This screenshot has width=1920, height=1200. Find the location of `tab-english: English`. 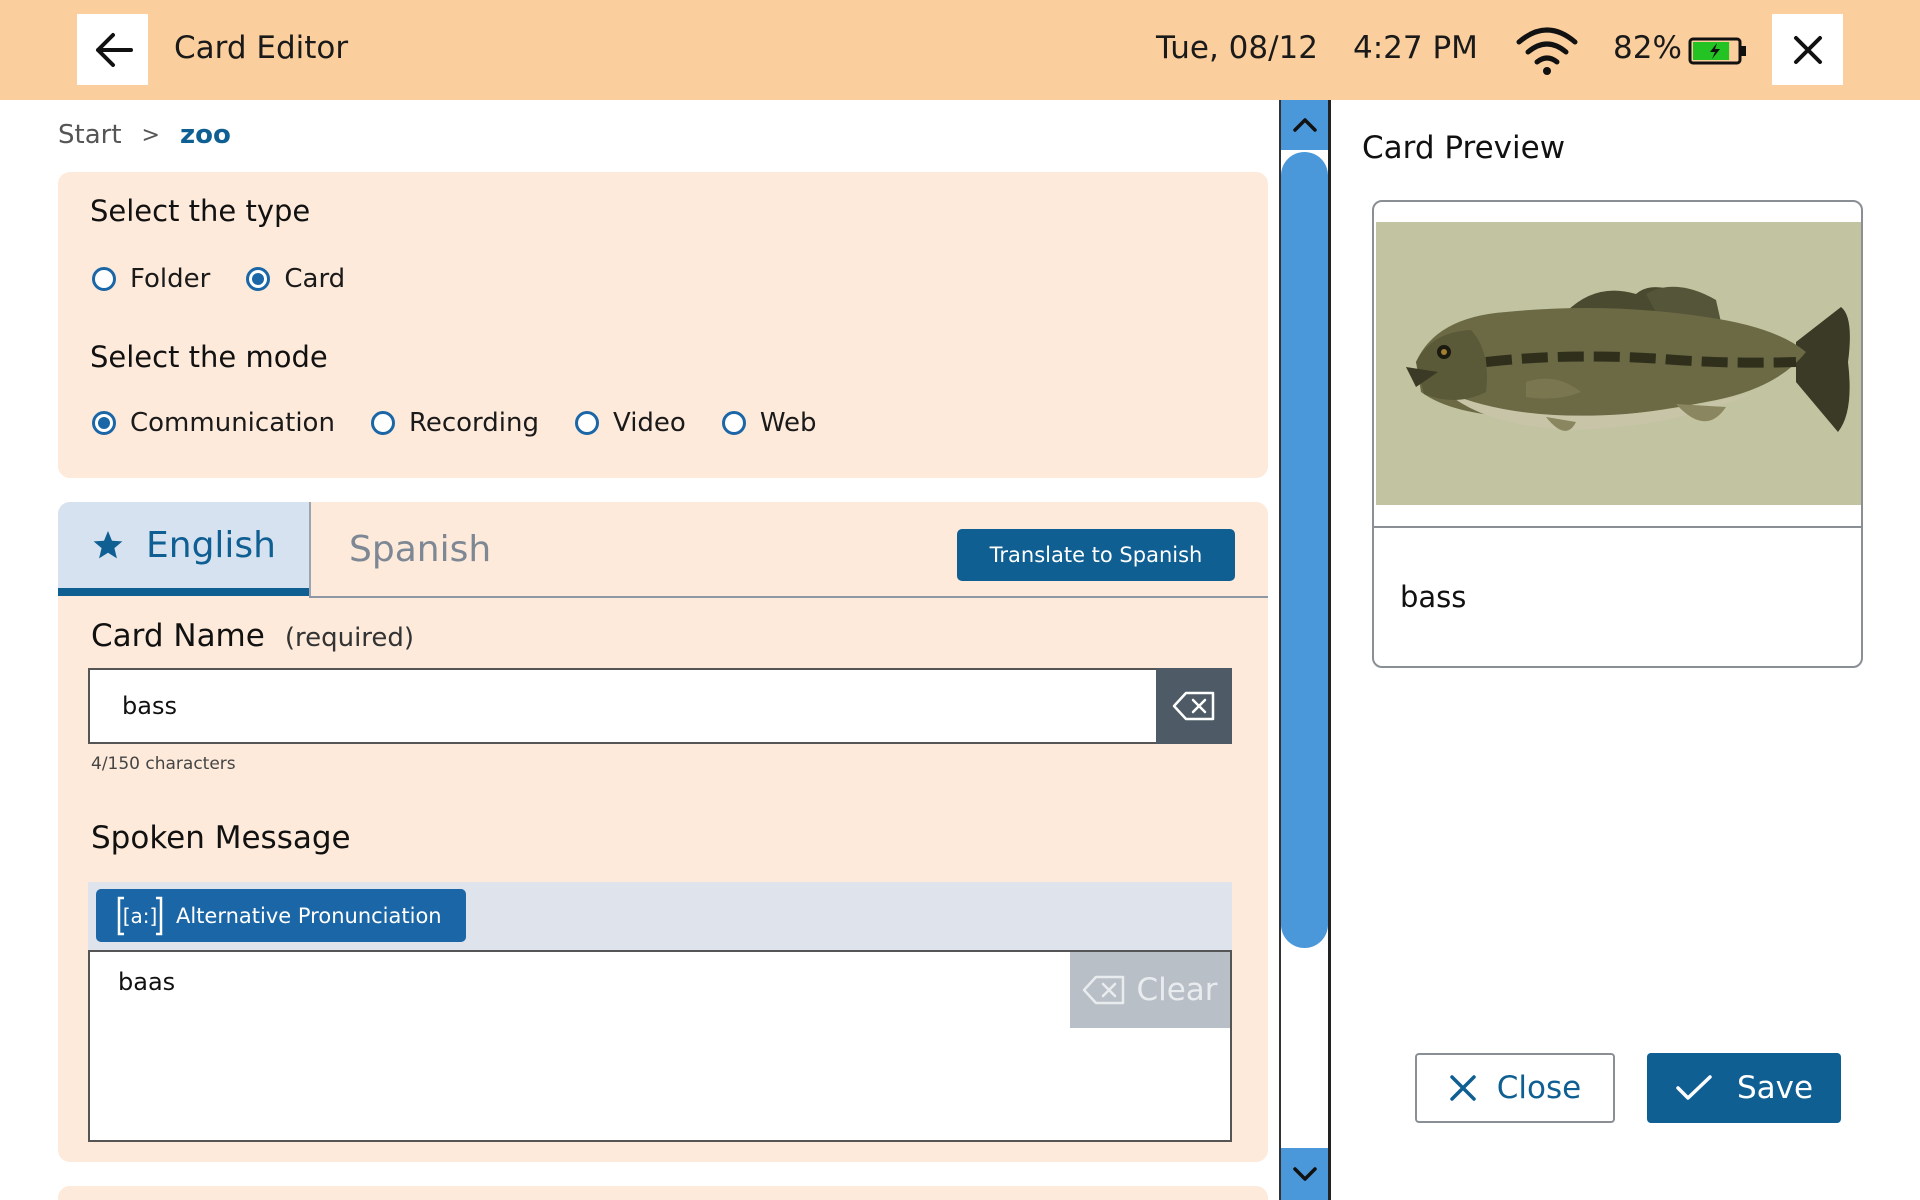

tab-english: English is located at coordinates (183, 549).